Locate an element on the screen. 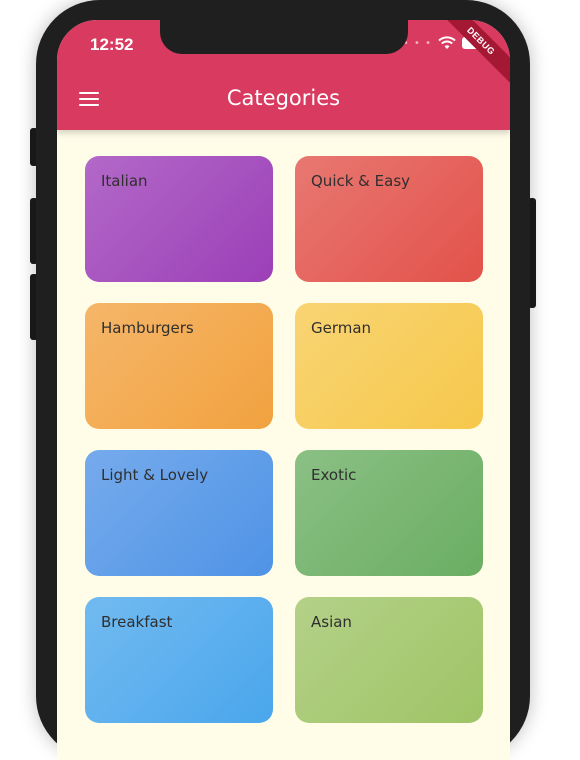 Image resolution: width=580 pixels, height=760 pixels. category-card: Italian is located at coordinates (179, 219).